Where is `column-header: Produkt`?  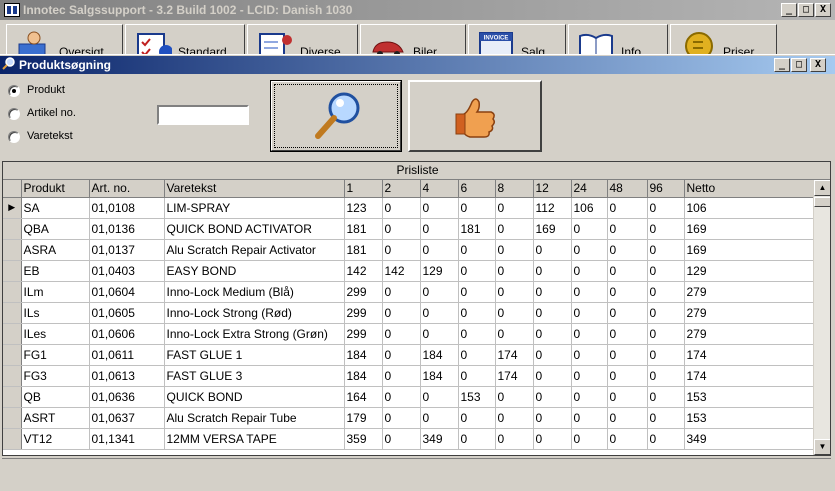 column-header: Produkt is located at coordinates (55, 189).